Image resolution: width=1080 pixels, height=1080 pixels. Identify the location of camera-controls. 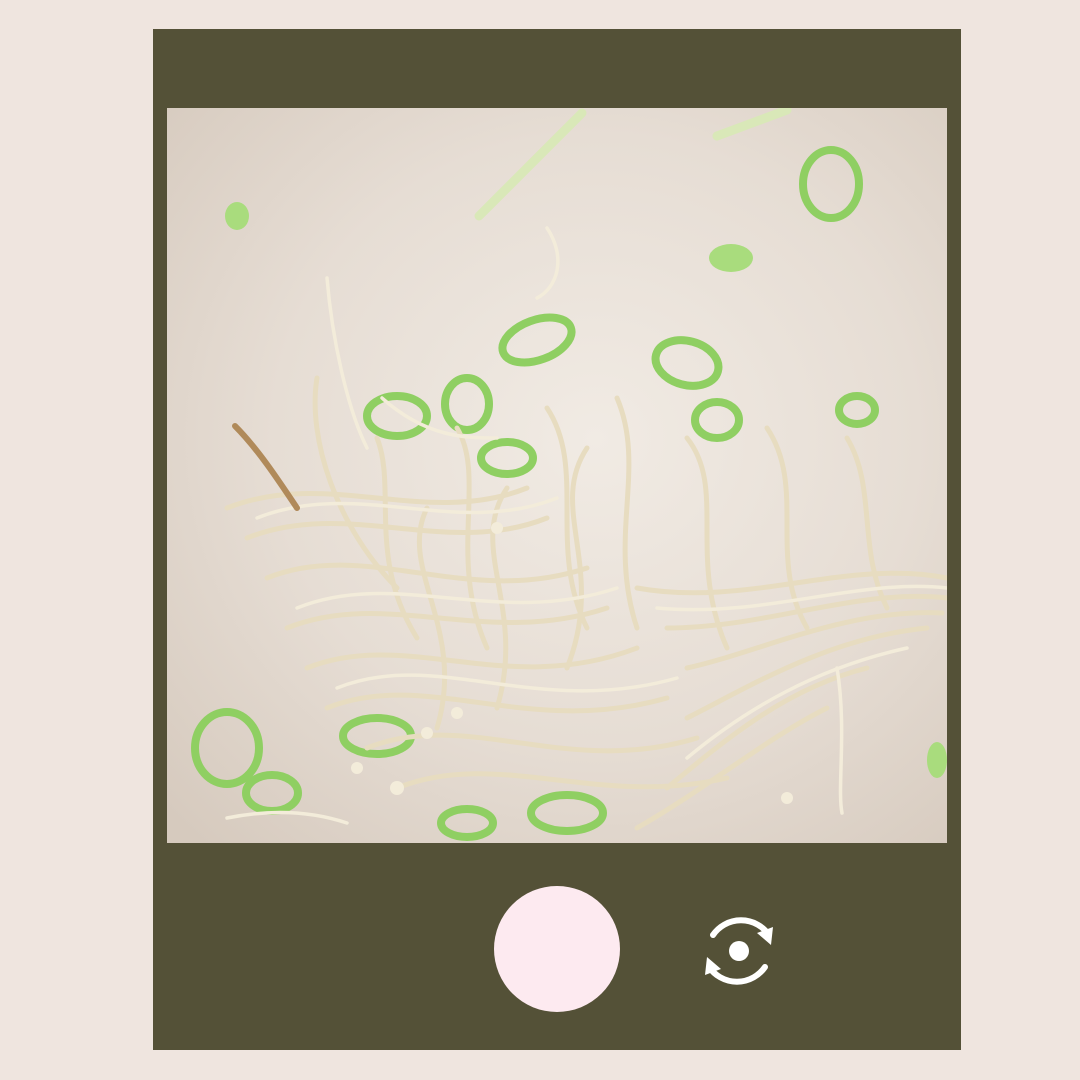
(557, 946).